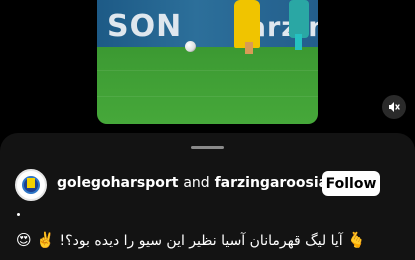 The image size is (415, 260). I want to click on author-link: golegoharsport, so click(117, 183).